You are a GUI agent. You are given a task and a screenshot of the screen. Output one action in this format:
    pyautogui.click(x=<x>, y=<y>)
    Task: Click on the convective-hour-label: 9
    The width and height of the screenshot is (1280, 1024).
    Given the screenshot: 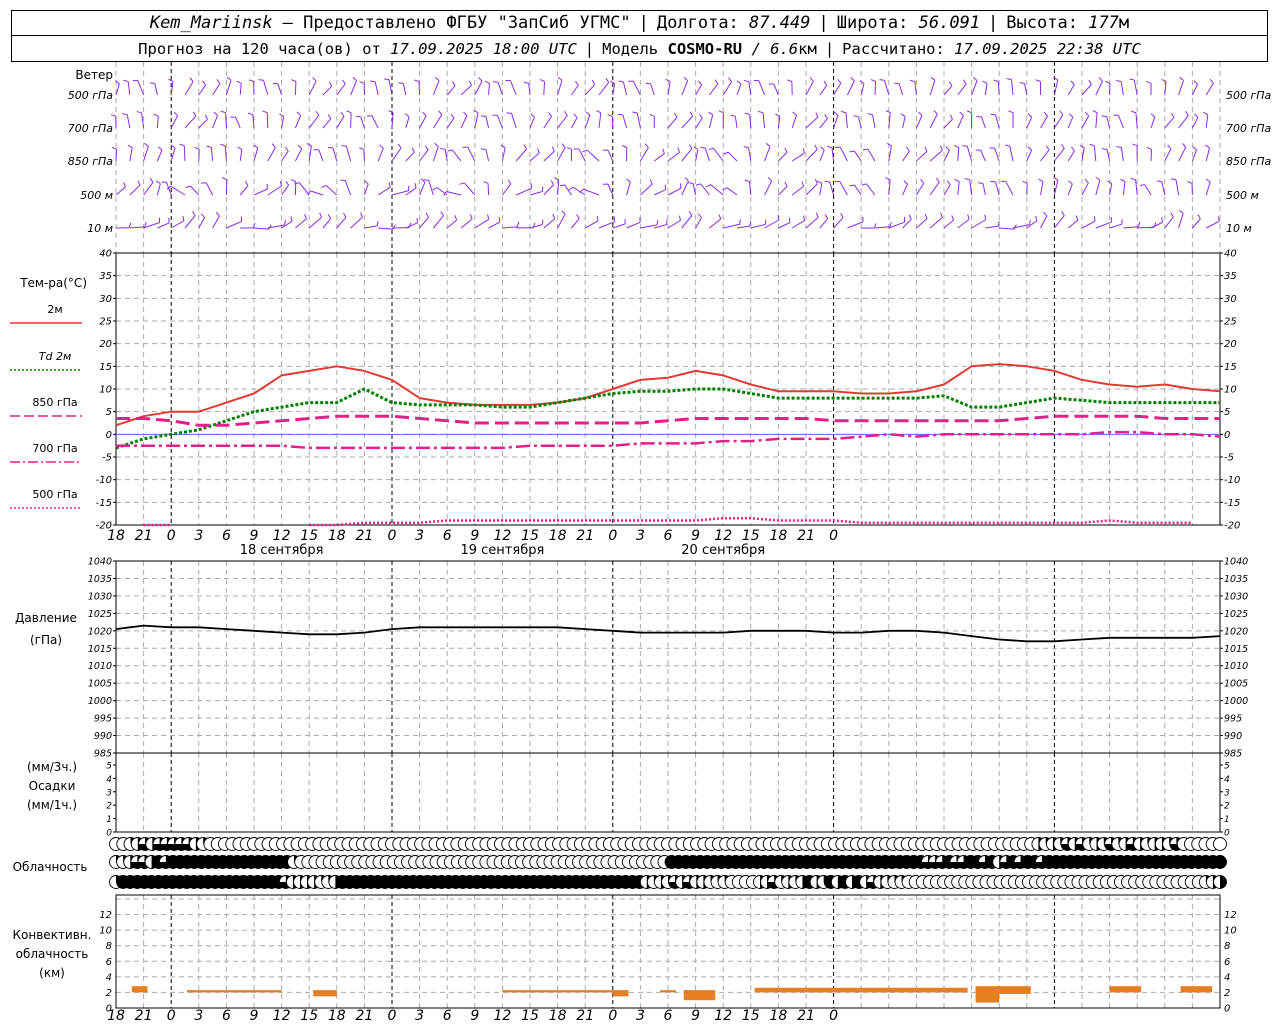 What is the action you would take?
    pyautogui.click(x=695, y=1016)
    